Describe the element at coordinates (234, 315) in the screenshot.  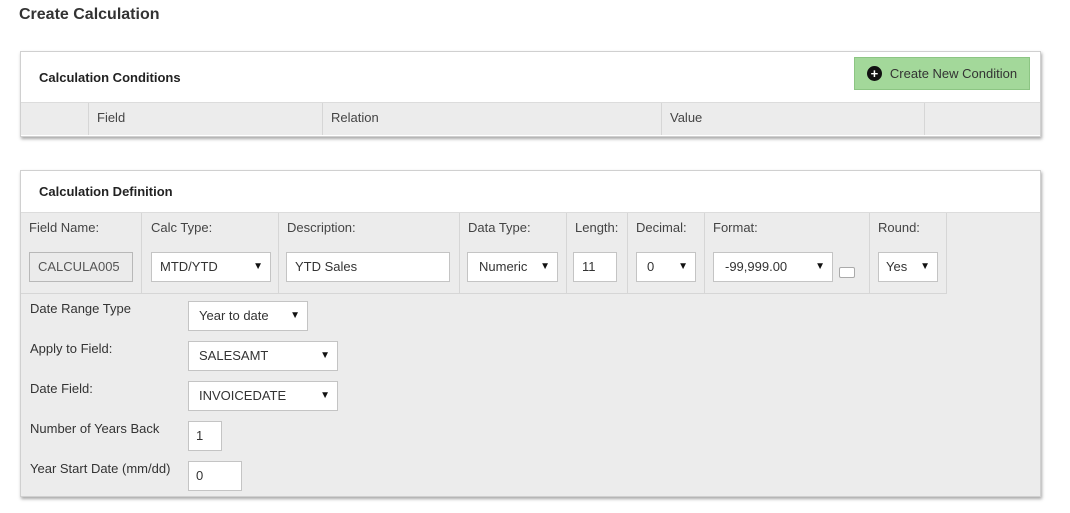
I see `date-range-type-value: Year to date` at that location.